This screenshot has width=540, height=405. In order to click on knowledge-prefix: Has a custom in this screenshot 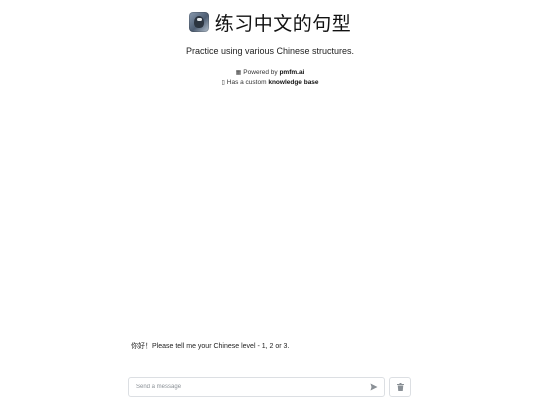, I will do `click(246, 82)`.